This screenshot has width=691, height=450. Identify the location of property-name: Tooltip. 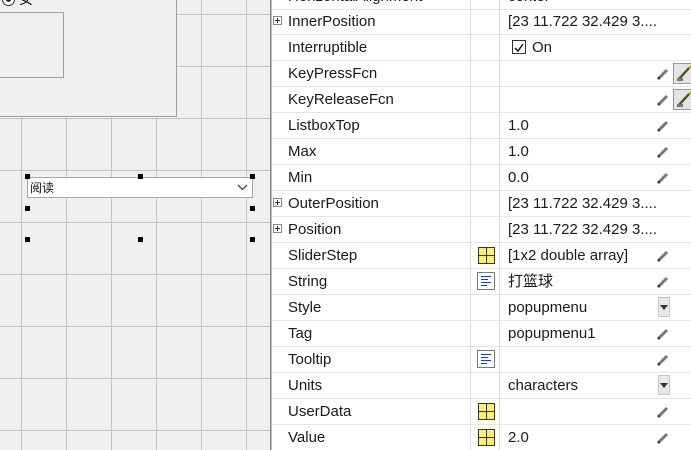
(310, 359).